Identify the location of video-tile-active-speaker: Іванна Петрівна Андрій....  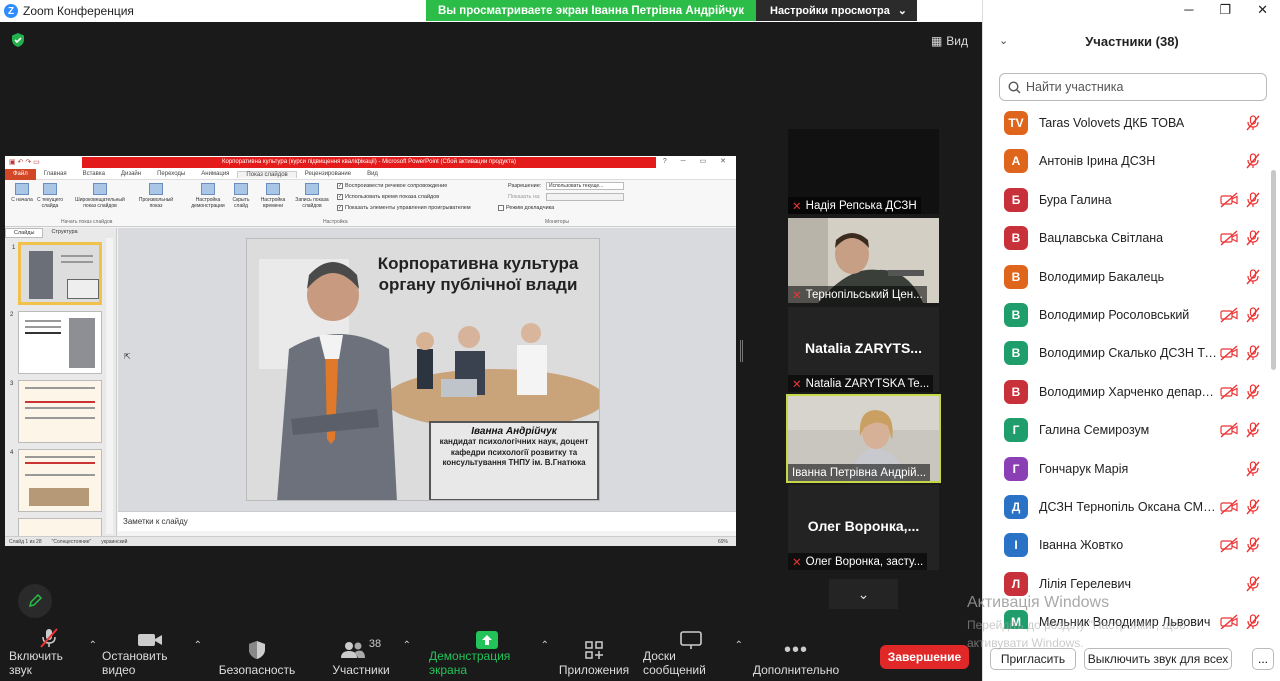
(863, 438).